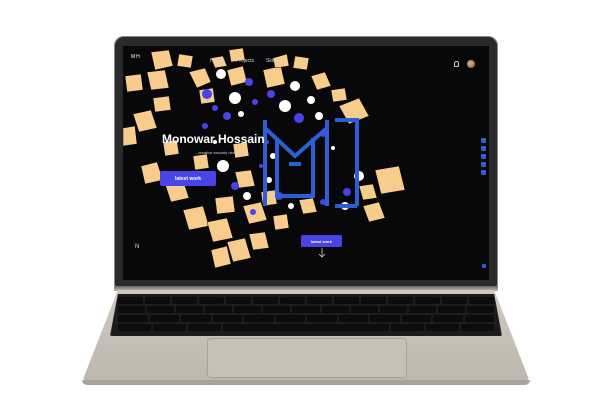 Image resolution: width=612 pixels, height=408 pixels. I want to click on nav-link-skills: Skills, so click(272, 61).